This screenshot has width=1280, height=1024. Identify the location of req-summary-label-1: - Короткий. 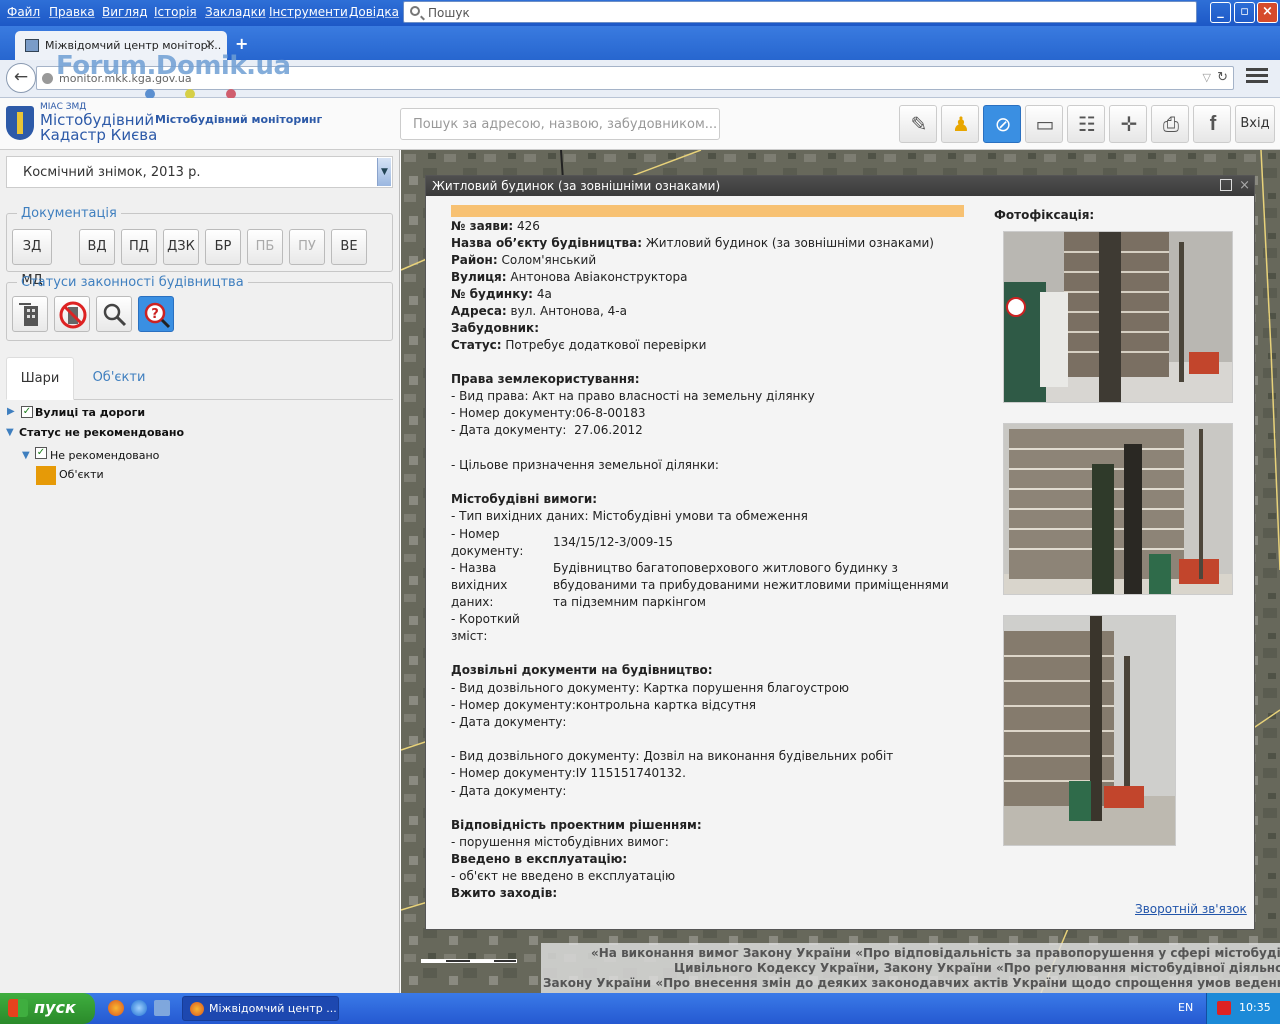
(485, 619).